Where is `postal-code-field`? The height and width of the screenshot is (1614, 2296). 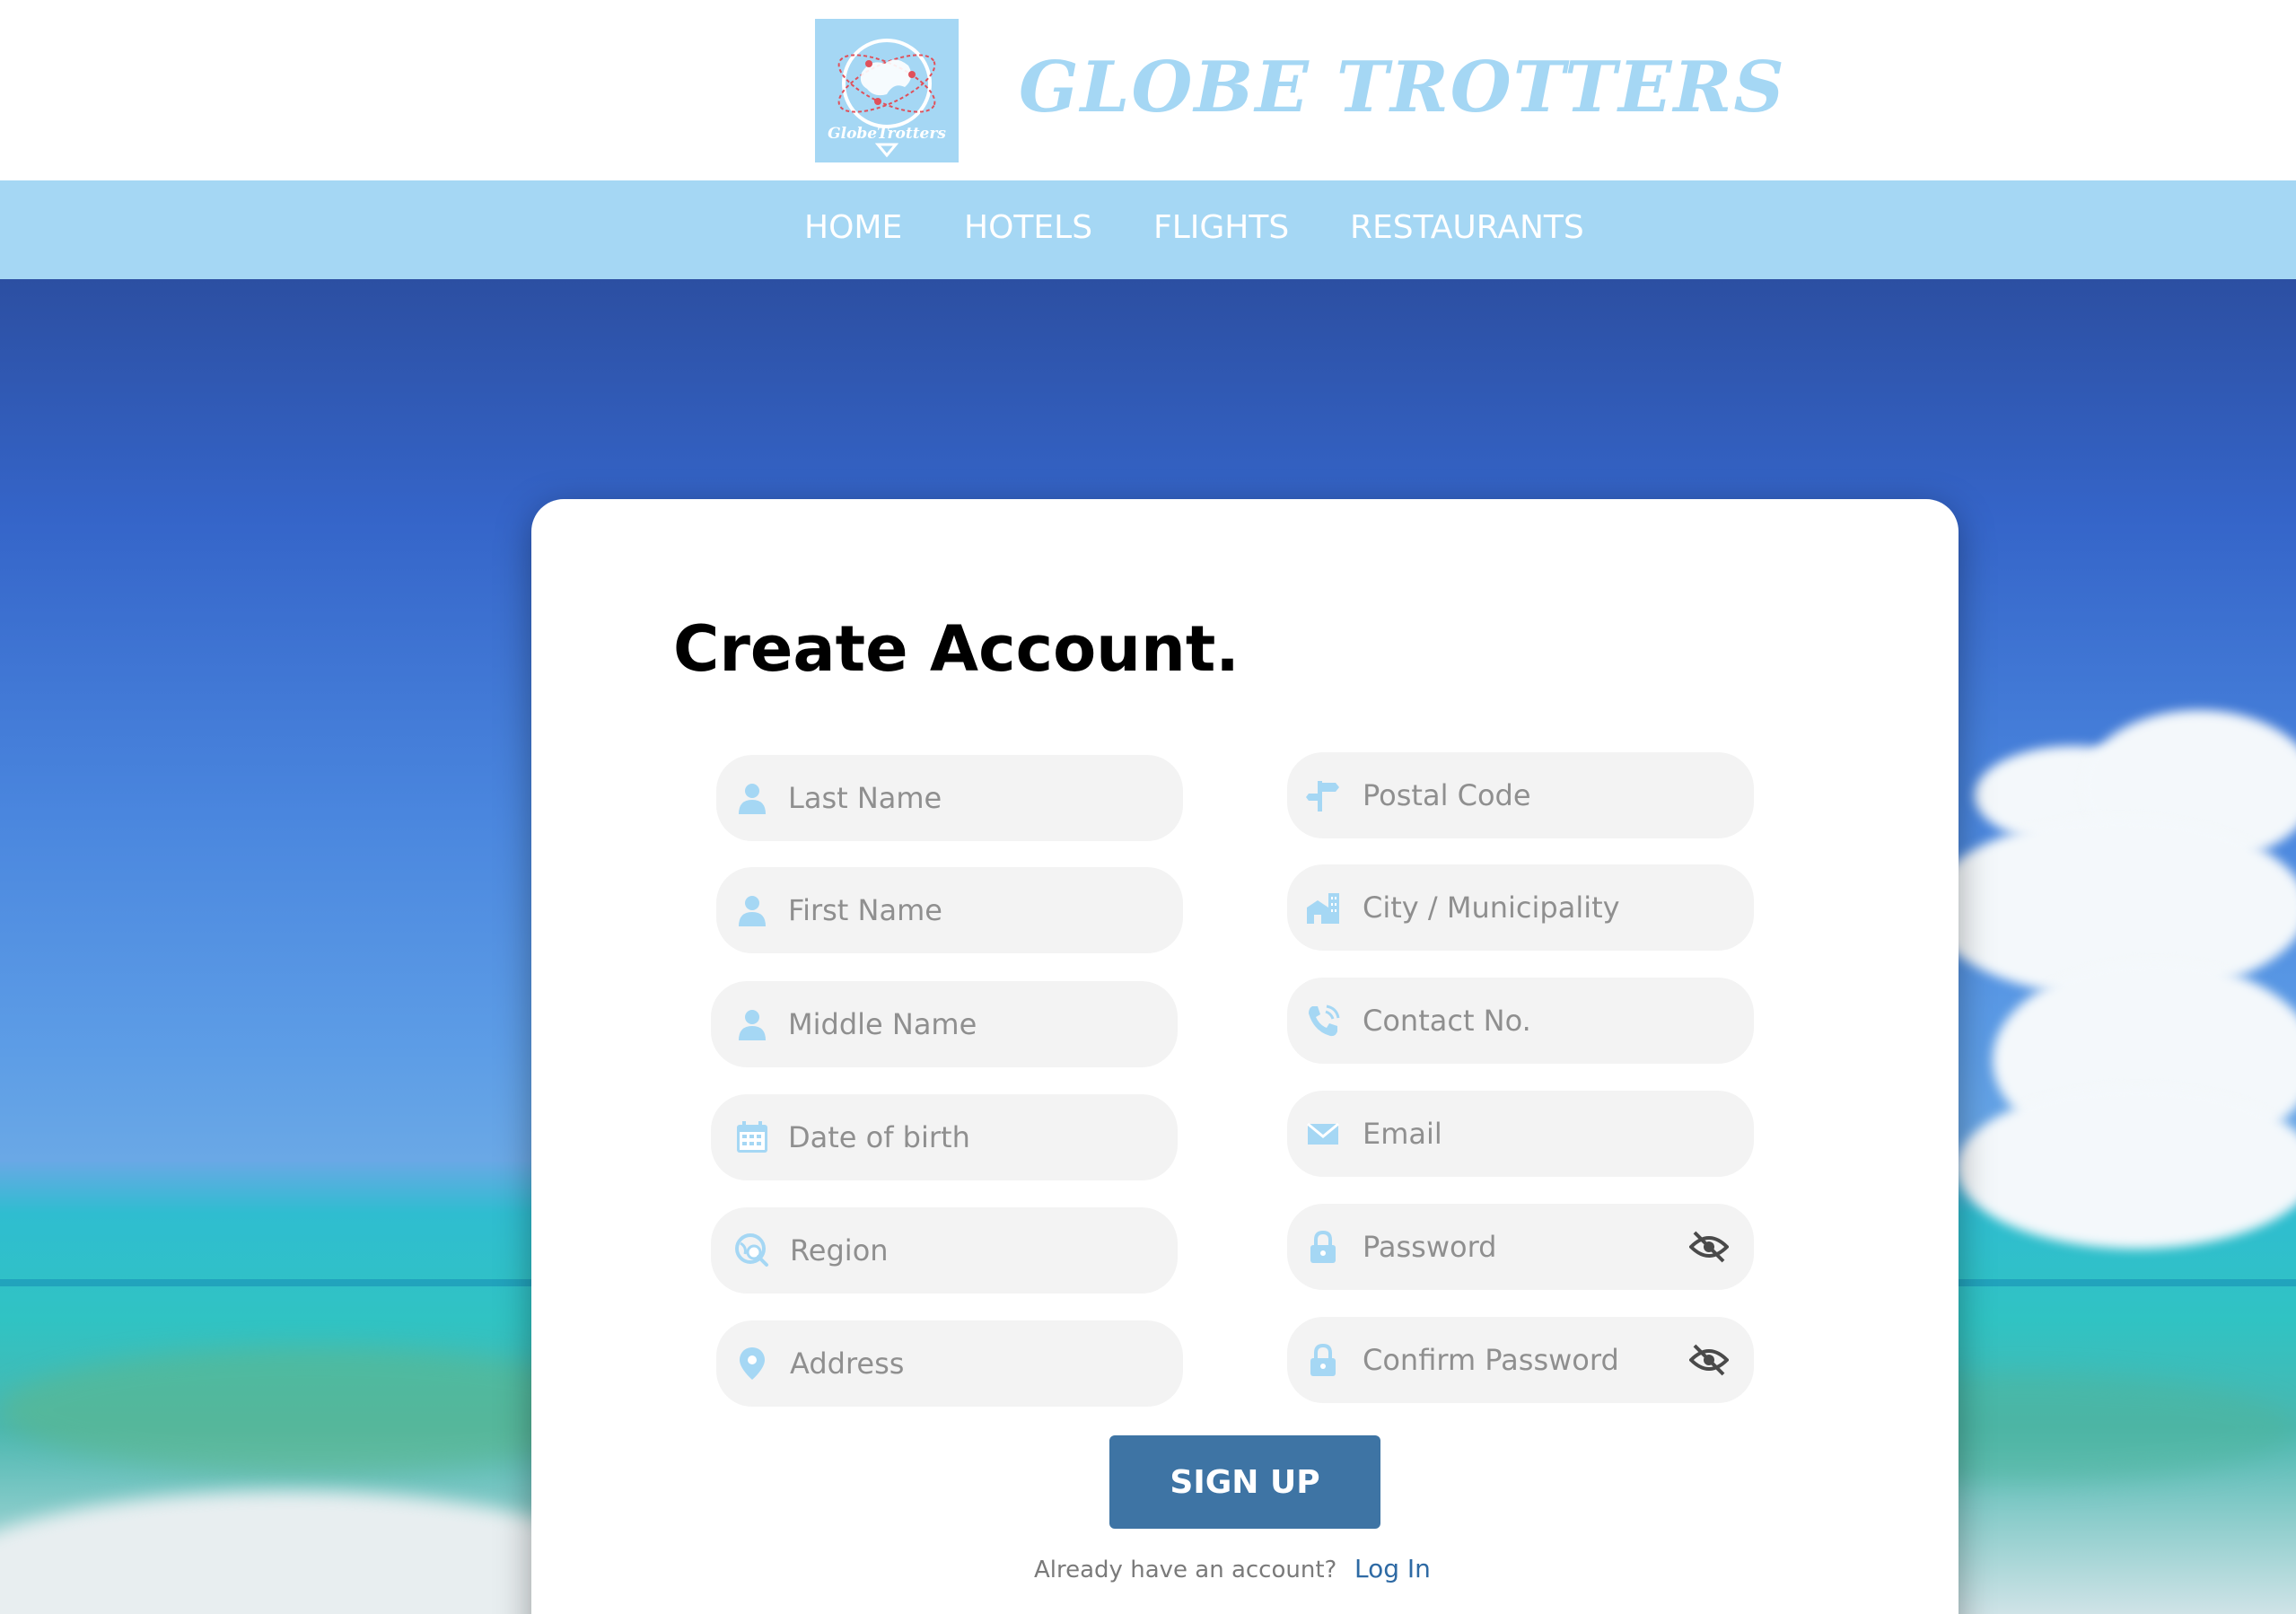 postal-code-field is located at coordinates (1520, 795).